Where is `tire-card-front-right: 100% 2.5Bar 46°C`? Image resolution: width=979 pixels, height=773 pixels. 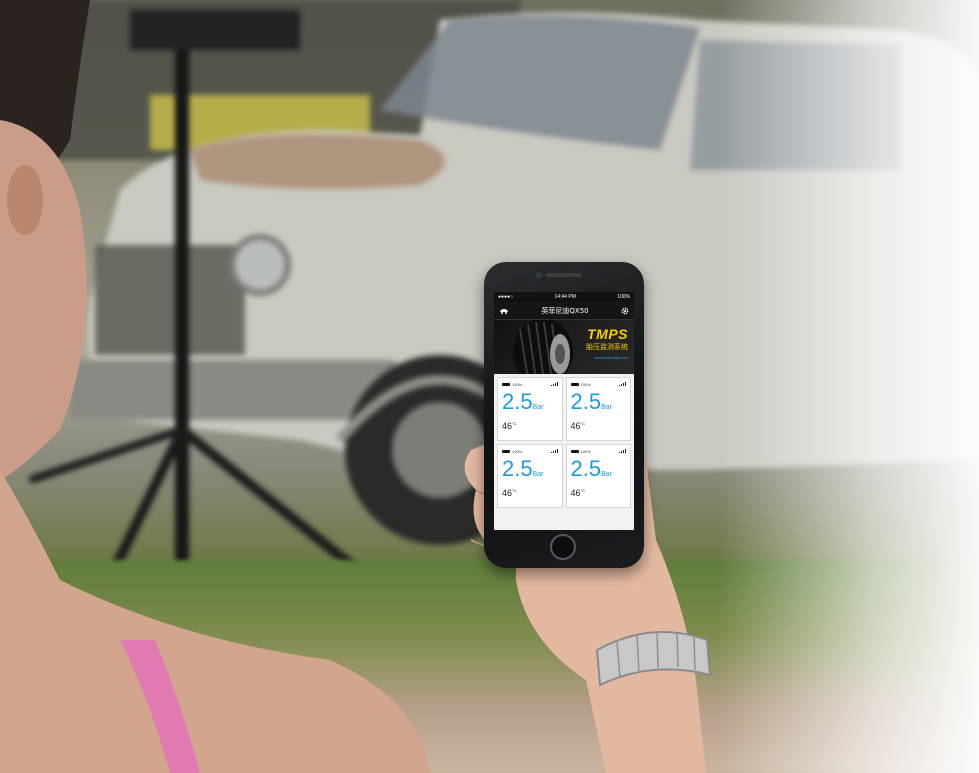
tire-card-front-right: 100% 2.5Bar 46°C is located at coordinates (598, 409).